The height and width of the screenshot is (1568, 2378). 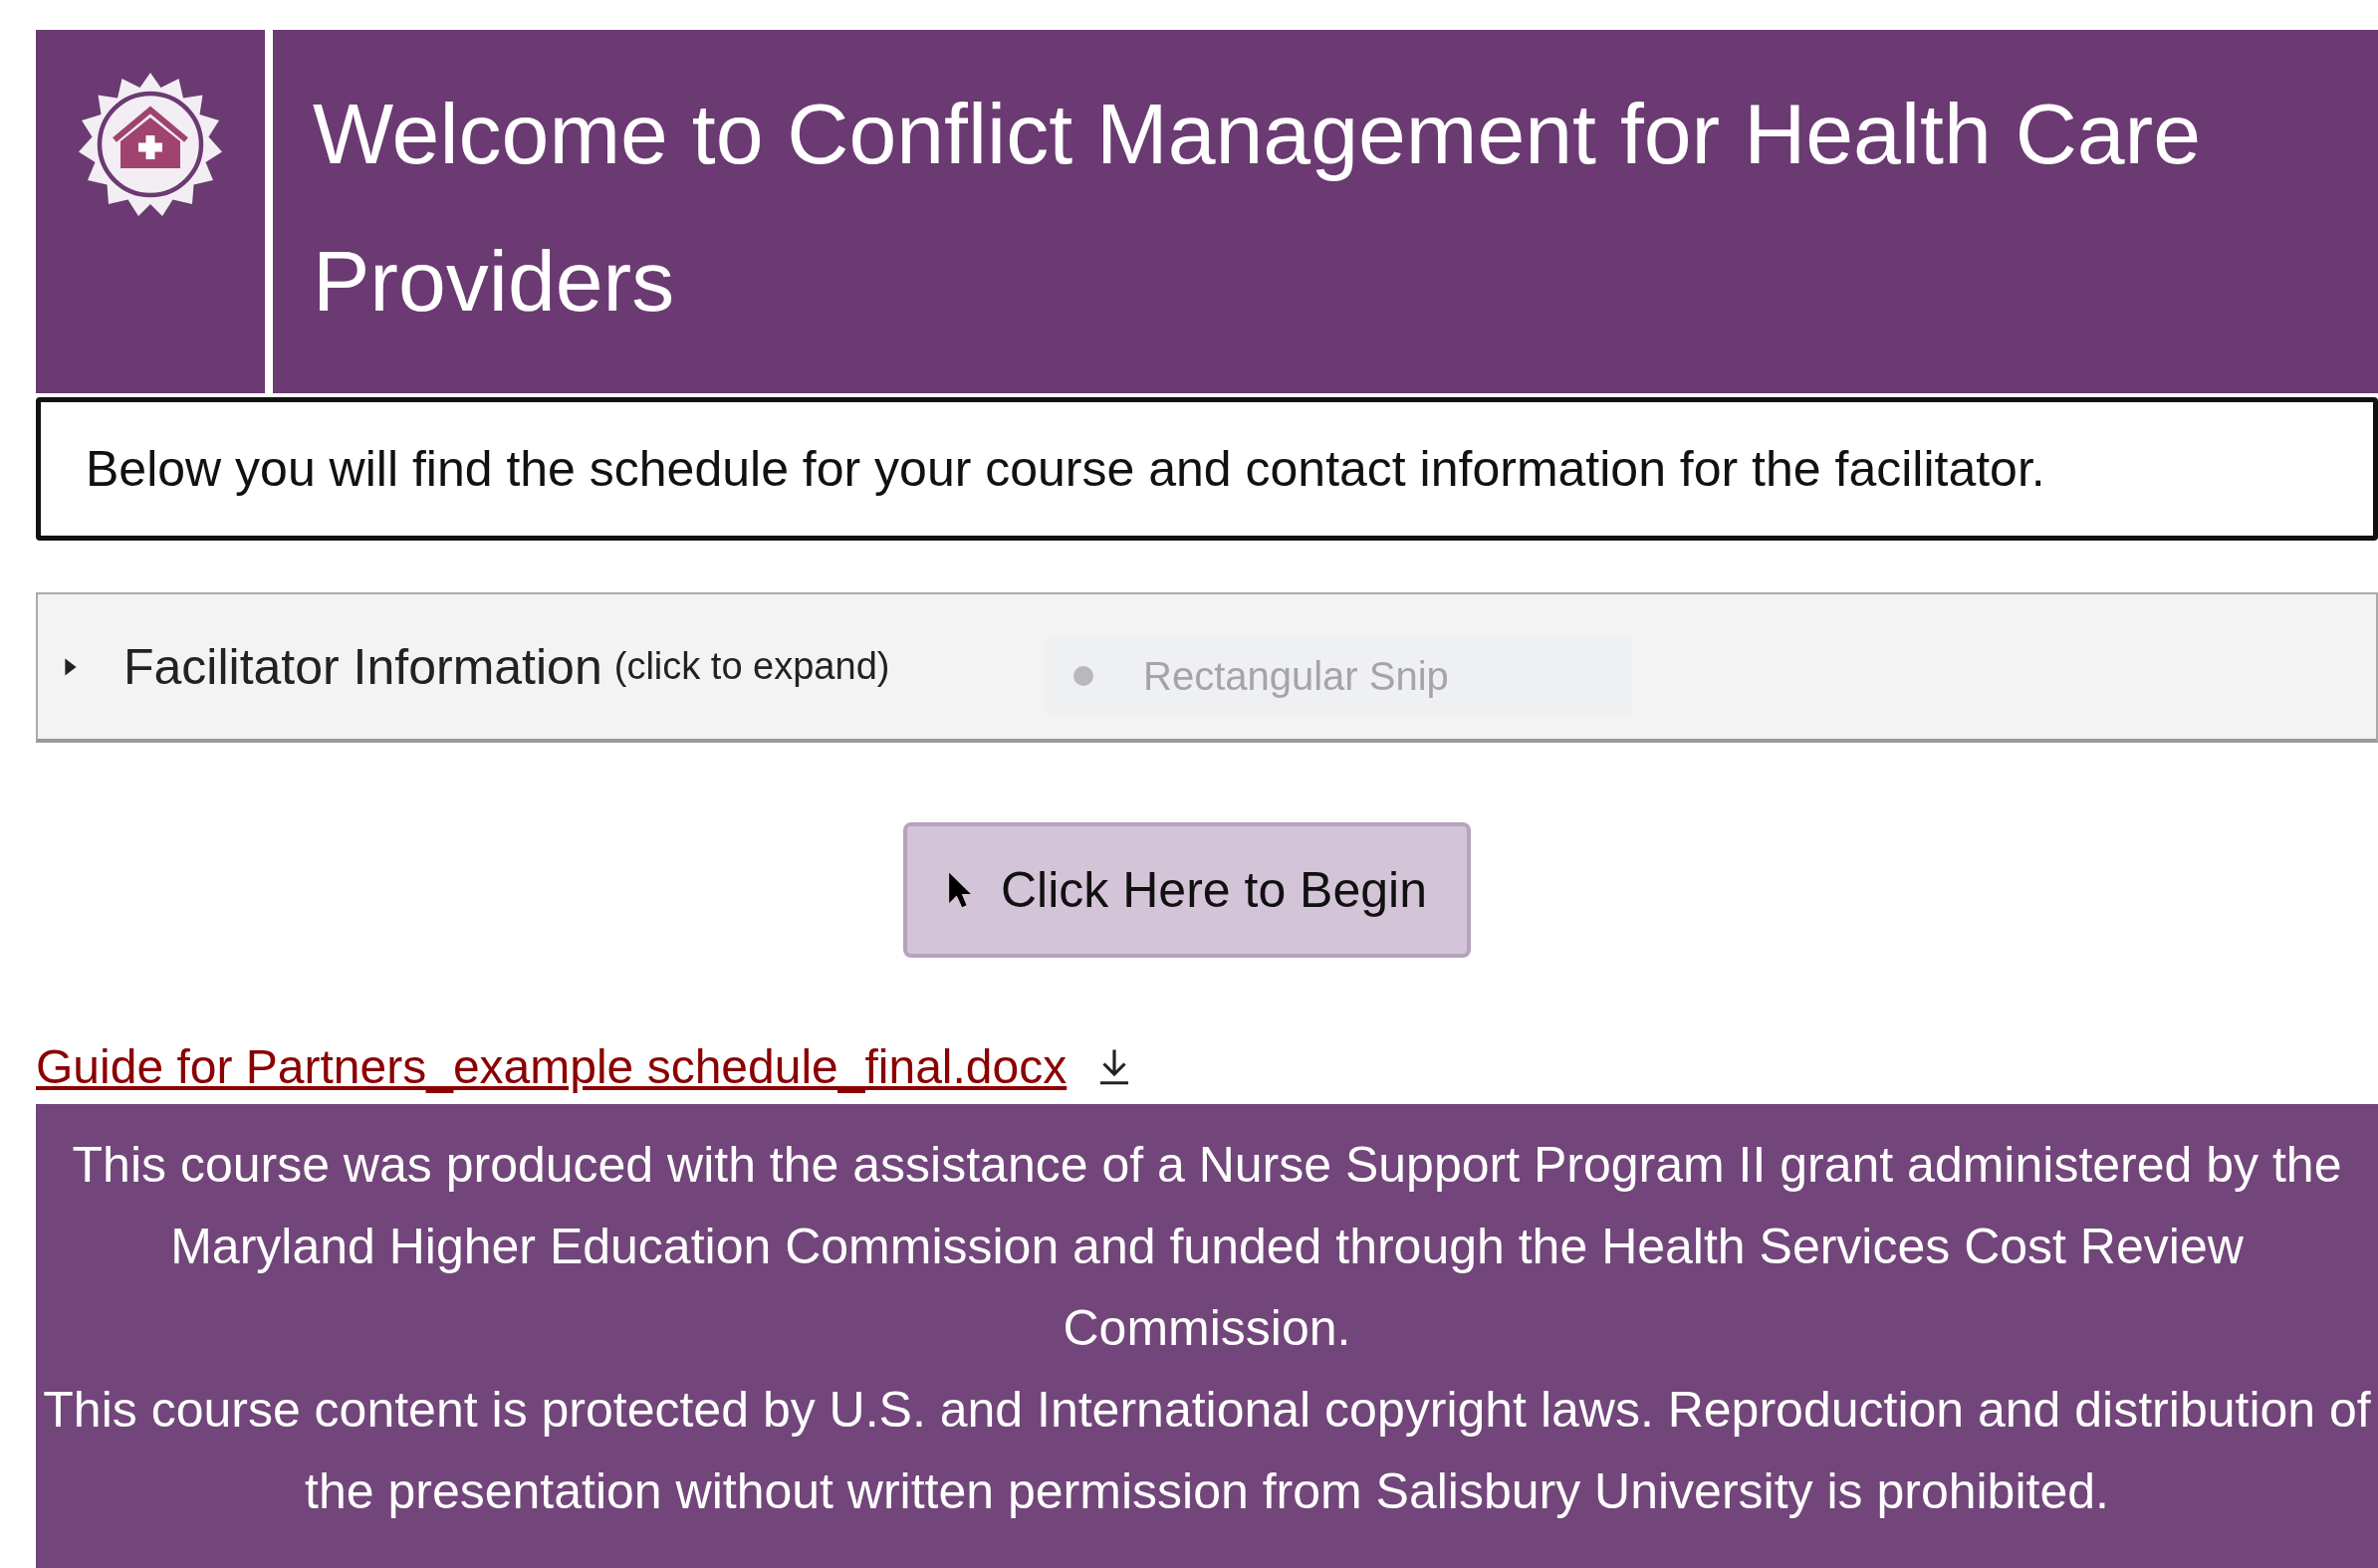 I want to click on facilitator-accordion: Facilitator Information (click to expand) Rectangular Snip, so click(x=1207, y=667).